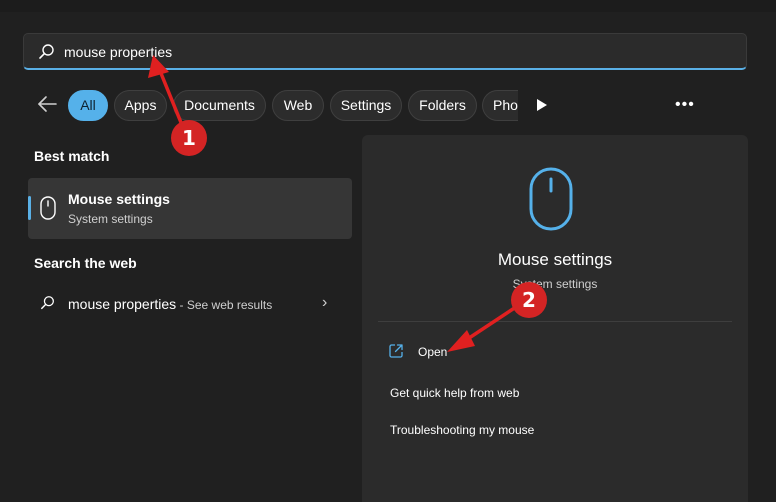 The width and height of the screenshot is (776, 502). I want to click on chevron-right-icon: ›, so click(324, 303).